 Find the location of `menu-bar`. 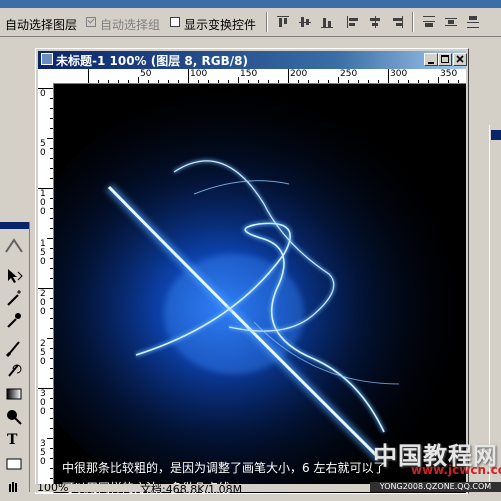

menu-bar is located at coordinates (250, 4).